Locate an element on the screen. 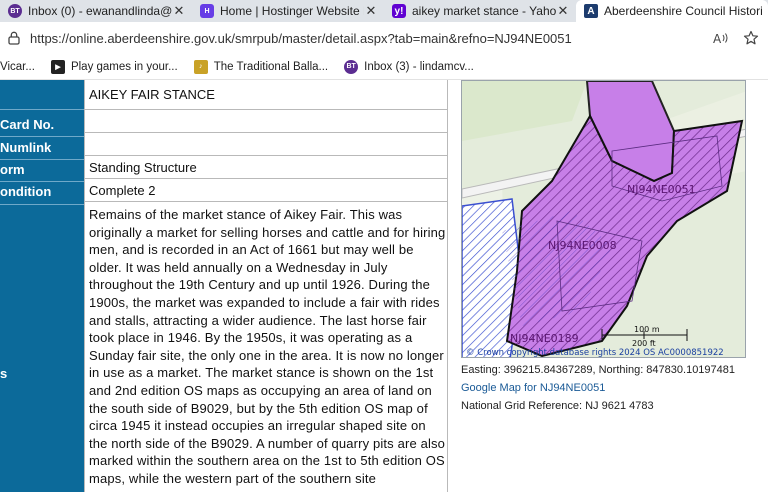 Image resolution: width=768 pixels, height=492 pixels. tab-inbox: BT Inbox (0) - ewanandlinda@btinter ✕ is located at coordinates (96, 11).